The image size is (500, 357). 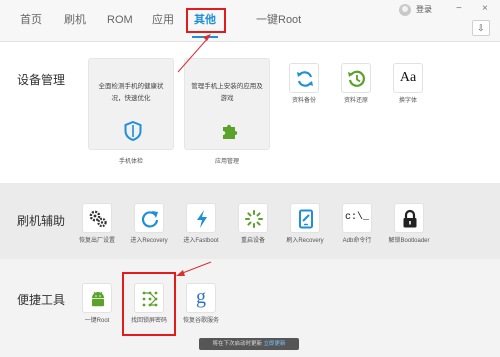 I want to click on card-phone-checkup: 全面检测手机的健康状况，快速优化, so click(x=131, y=104).